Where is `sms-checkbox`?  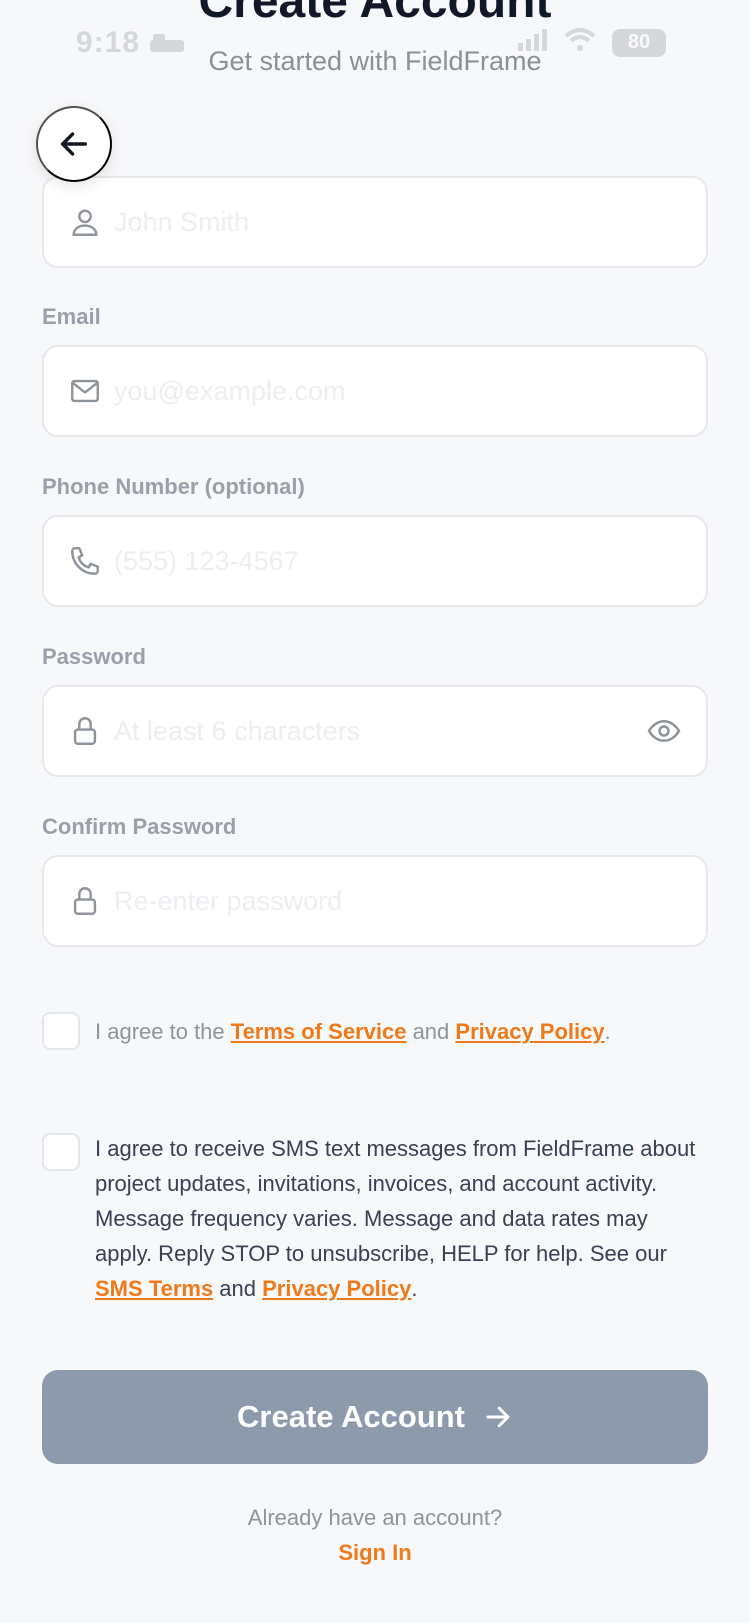 sms-checkbox is located at coordinates (61, 1152).